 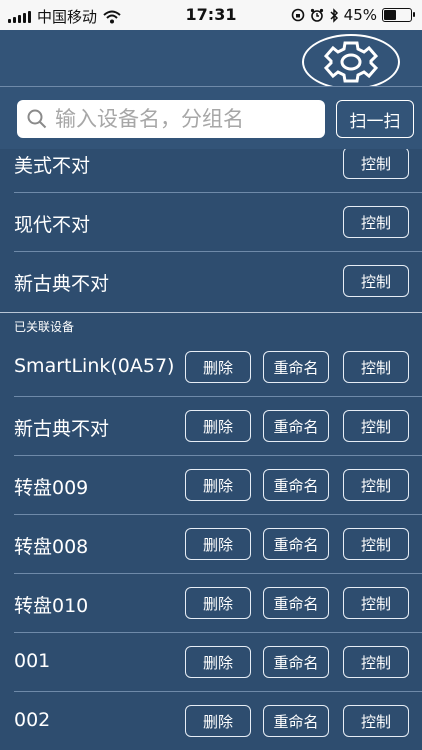 What do you see at coordinates (52, 225) in the screenshot?
I see `device-name: 现代不对` at bounding box center [52, 225].